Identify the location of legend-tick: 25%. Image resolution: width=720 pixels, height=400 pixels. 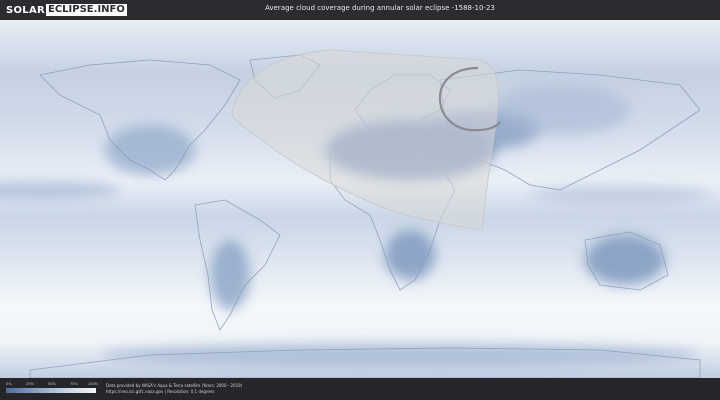
(30, 384).